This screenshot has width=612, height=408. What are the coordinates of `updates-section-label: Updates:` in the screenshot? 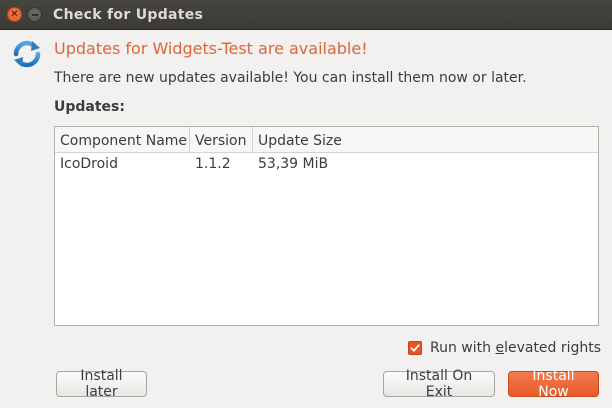 It's located at (89, 107).